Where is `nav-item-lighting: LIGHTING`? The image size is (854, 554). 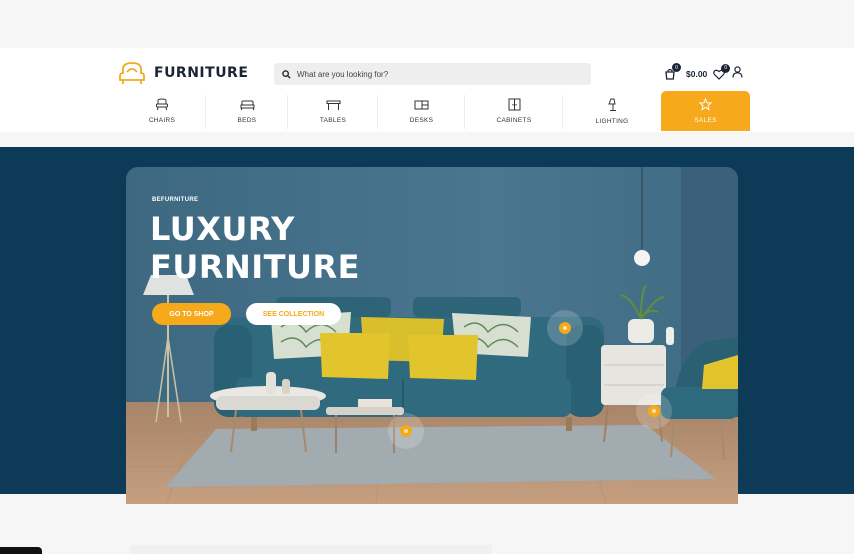 nav-item-lighting: LIGHTING is located at coordinates (612, 111).